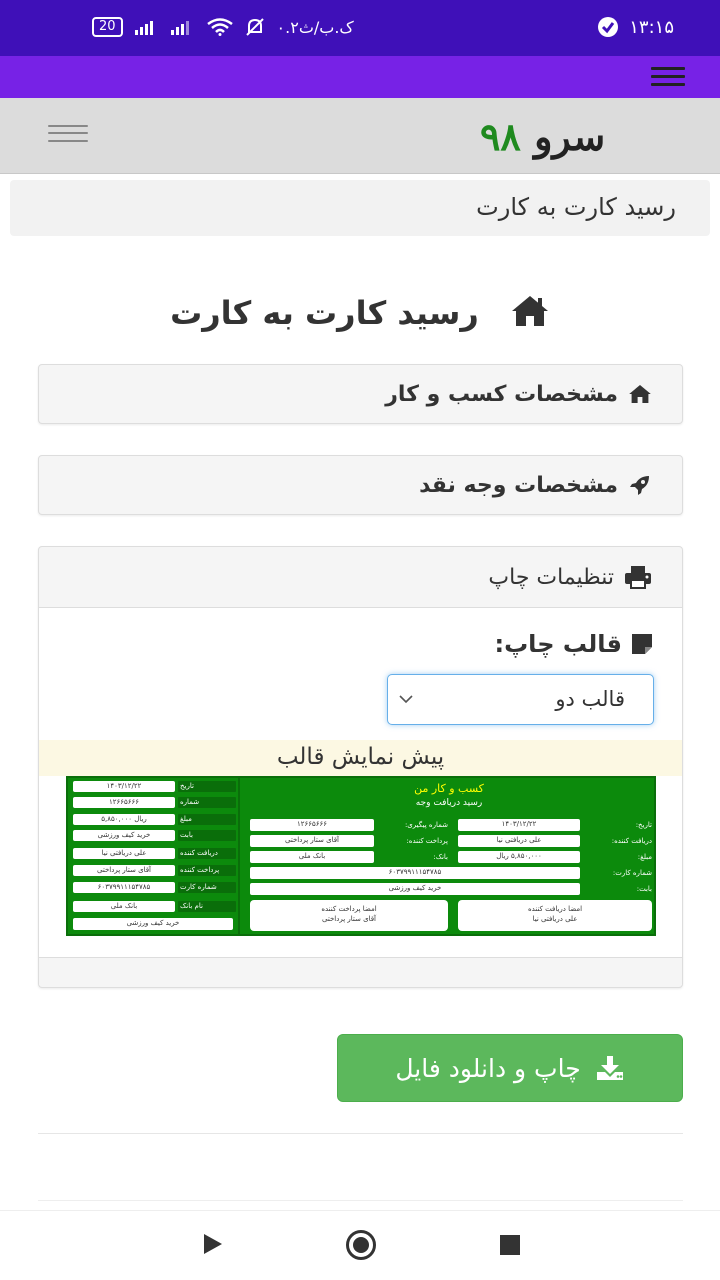  What do you see at coordinates (510, 1245) in the screenshot?
I see `recent-apps-icon` at bounding box center [510, 1245].